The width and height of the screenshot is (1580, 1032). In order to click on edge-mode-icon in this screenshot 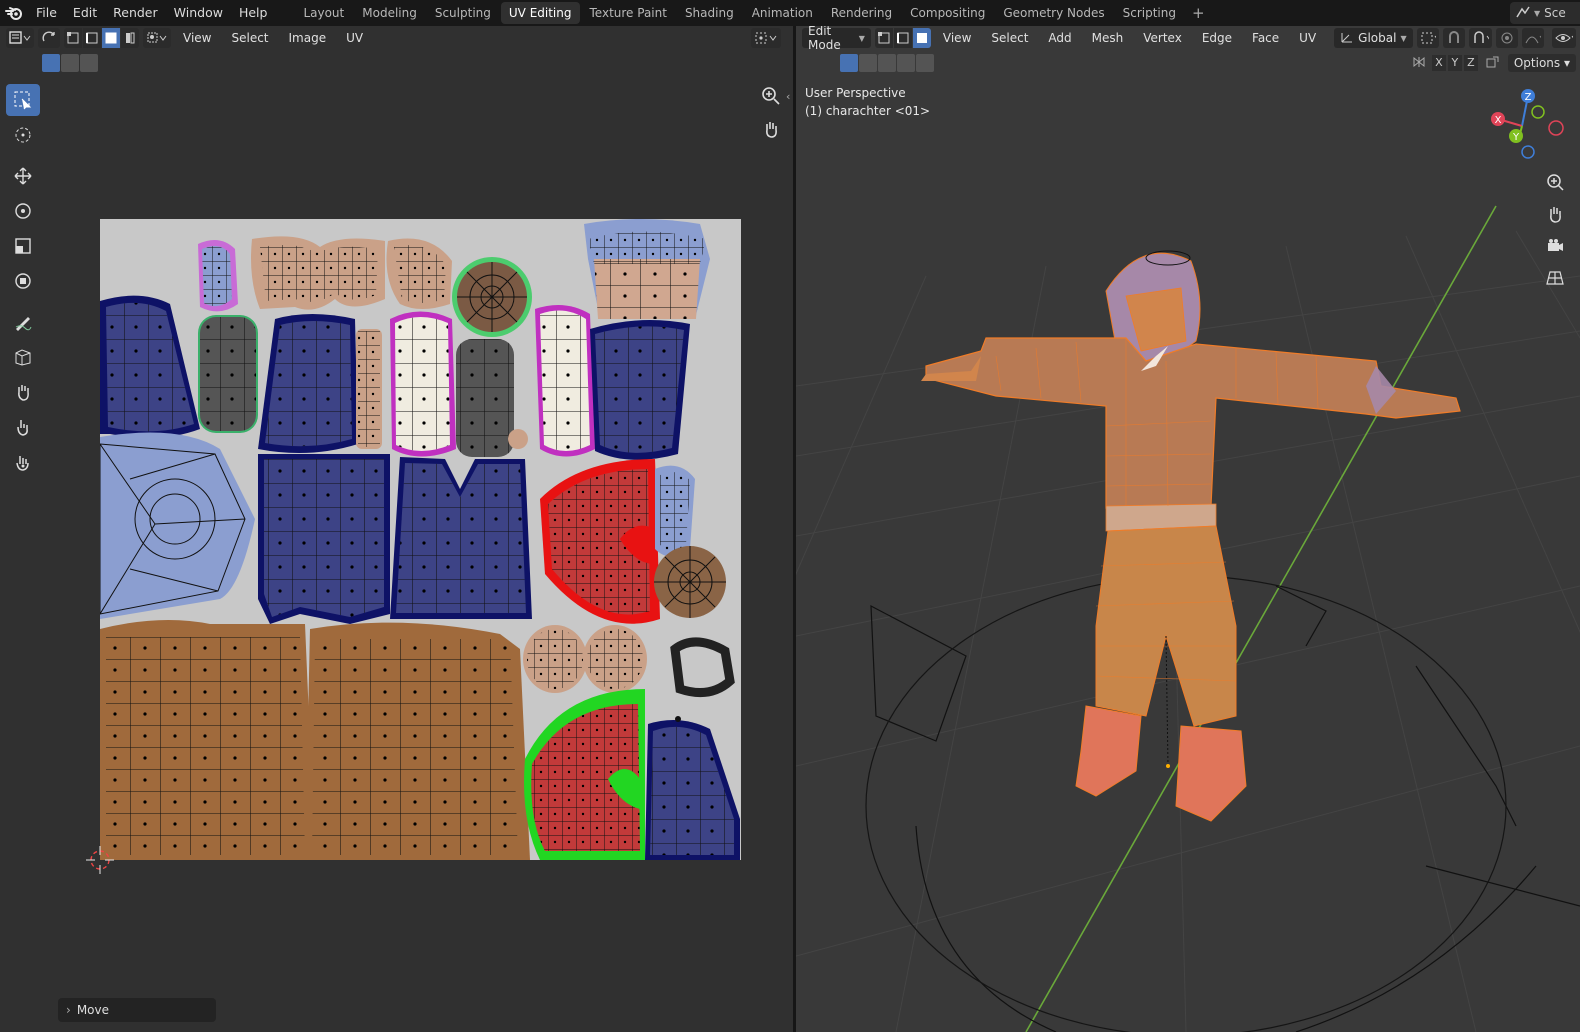, I will do `click(902, 38)`.